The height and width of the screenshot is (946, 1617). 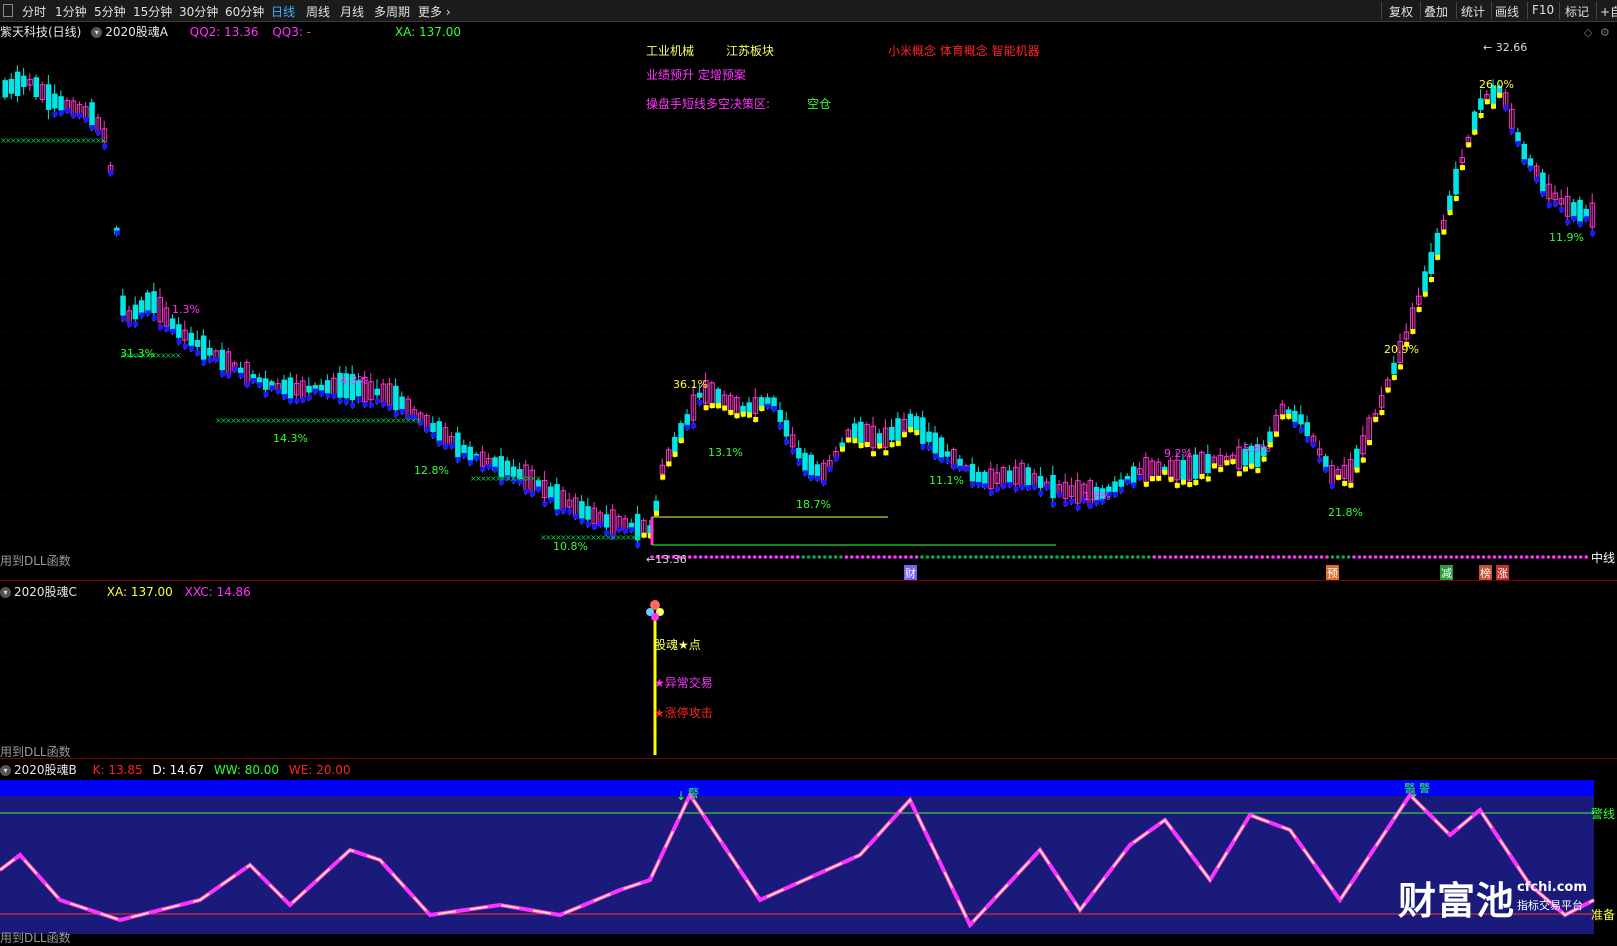 What do you see at coordinates (178, 770) in the screenshot?
I see `pane-b-d: D: 14.67` at bounding box center [178, 770].